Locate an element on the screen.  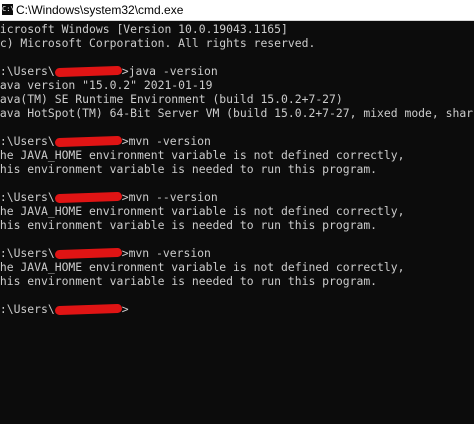
console-prompt-line: C:\Users\ >java -version is located at coordinates (109, 71).